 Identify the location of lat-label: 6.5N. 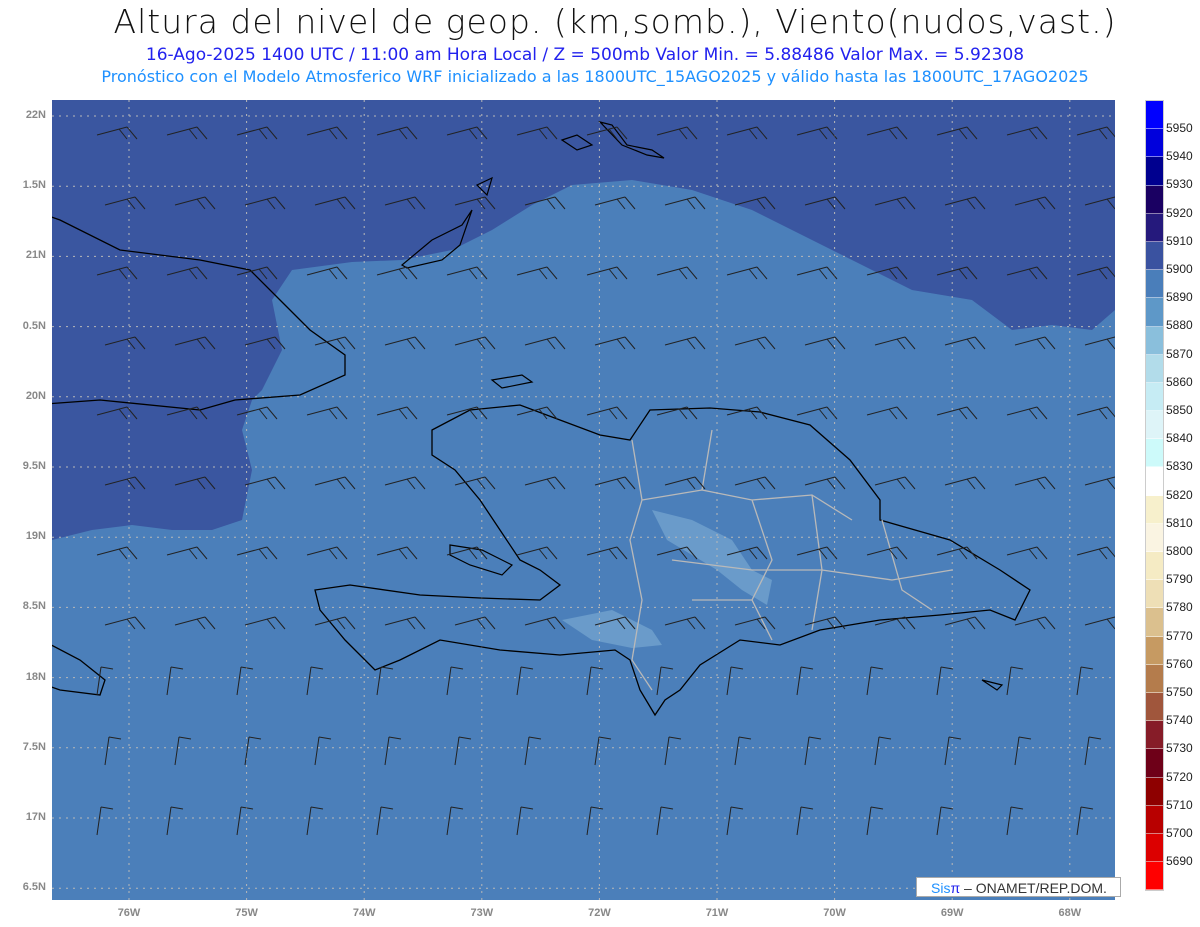
(34, 887).